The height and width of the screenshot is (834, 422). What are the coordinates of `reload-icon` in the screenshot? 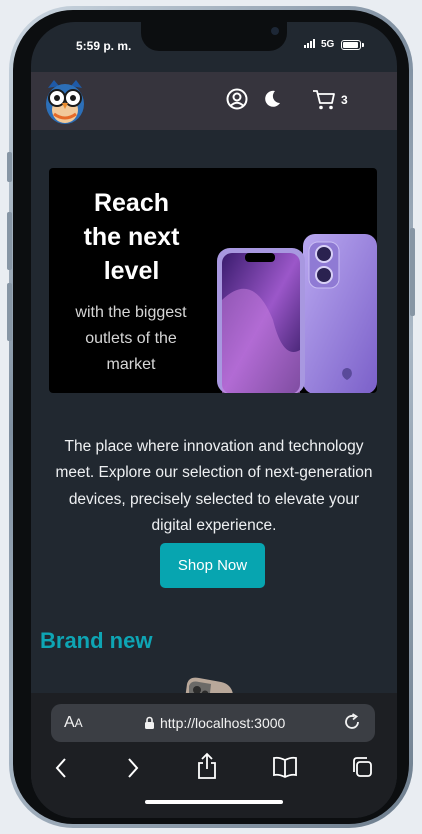 It's located at (352, 722).